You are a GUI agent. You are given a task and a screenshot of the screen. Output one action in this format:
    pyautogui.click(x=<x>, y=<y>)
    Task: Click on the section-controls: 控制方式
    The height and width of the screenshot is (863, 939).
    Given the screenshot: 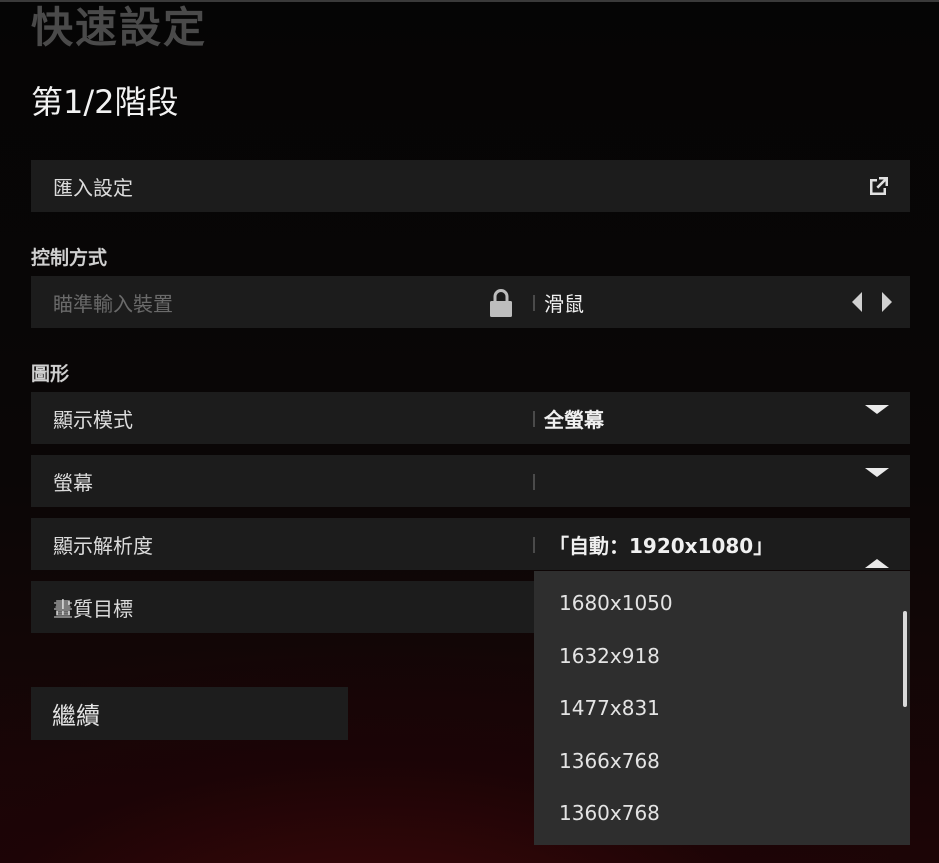 What is the action you would take?
    pyautogui.click(x=69, y=258)
    